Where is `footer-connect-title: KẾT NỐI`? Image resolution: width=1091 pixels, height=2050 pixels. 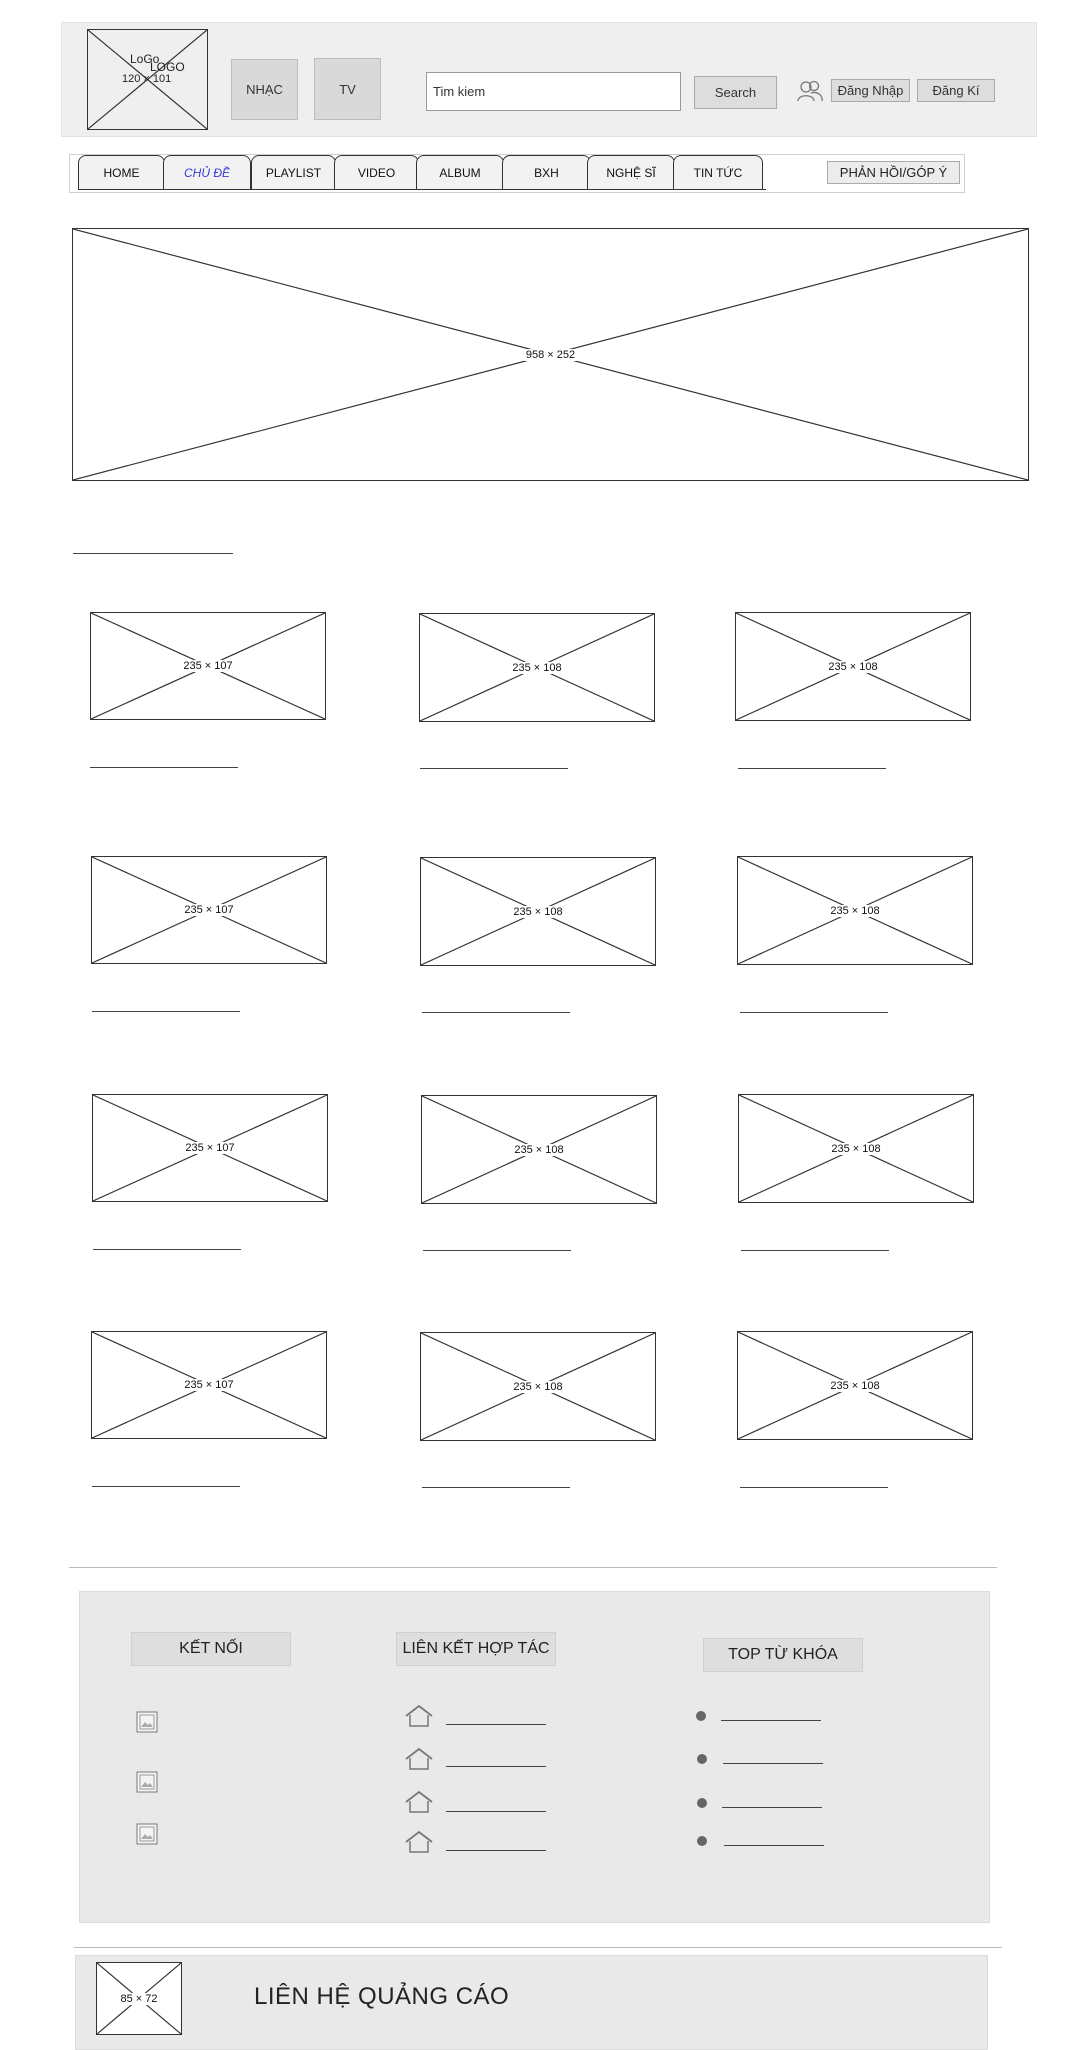
footer-connect-title: KẾT NỐI is located at coordinates (211, 1649).